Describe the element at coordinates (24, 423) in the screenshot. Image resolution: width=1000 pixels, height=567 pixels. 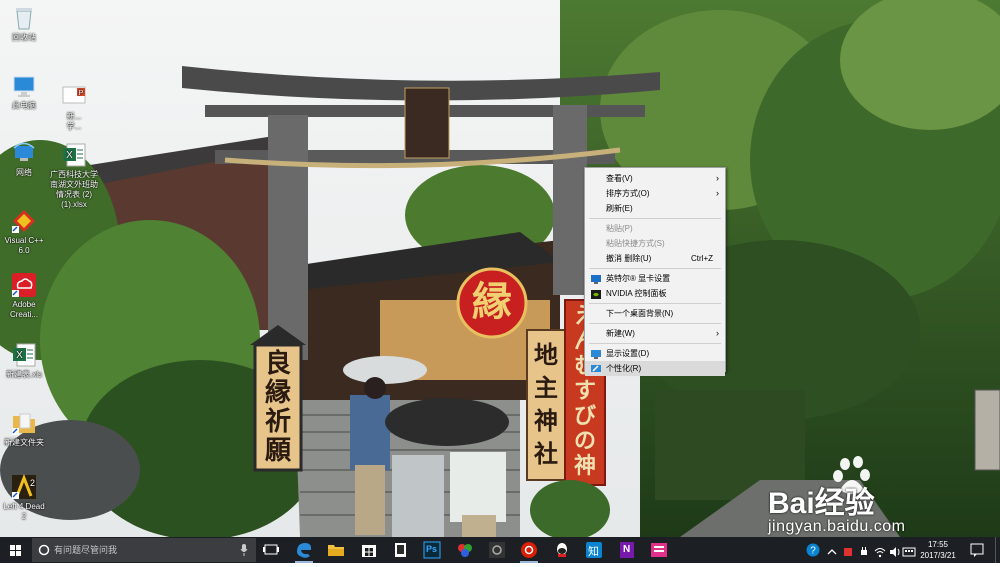
I see `folder-icon` at that location.